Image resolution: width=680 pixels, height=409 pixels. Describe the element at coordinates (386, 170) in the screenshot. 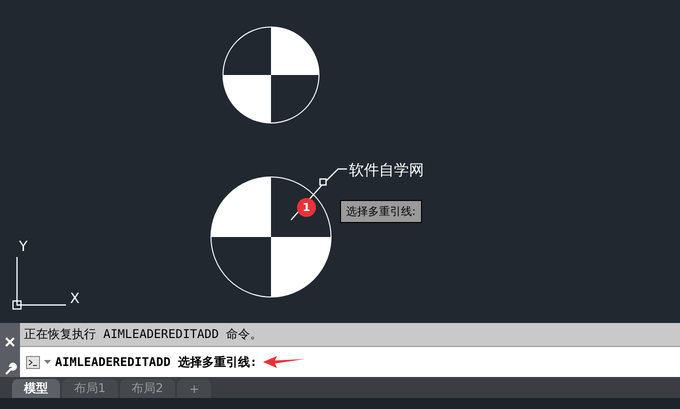

I see `leader-text: 软件自学网` at that location.